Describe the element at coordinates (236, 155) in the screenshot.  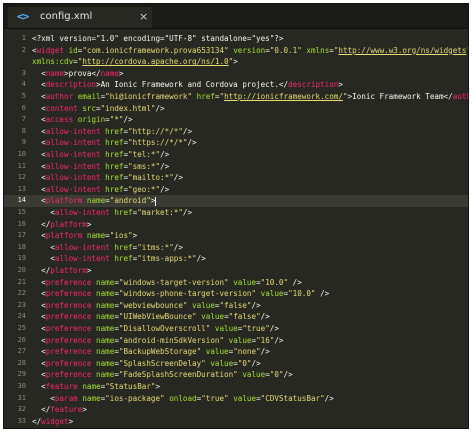
I see `code-line: 10 <allow-intent href="tel:*"/>` at that location.